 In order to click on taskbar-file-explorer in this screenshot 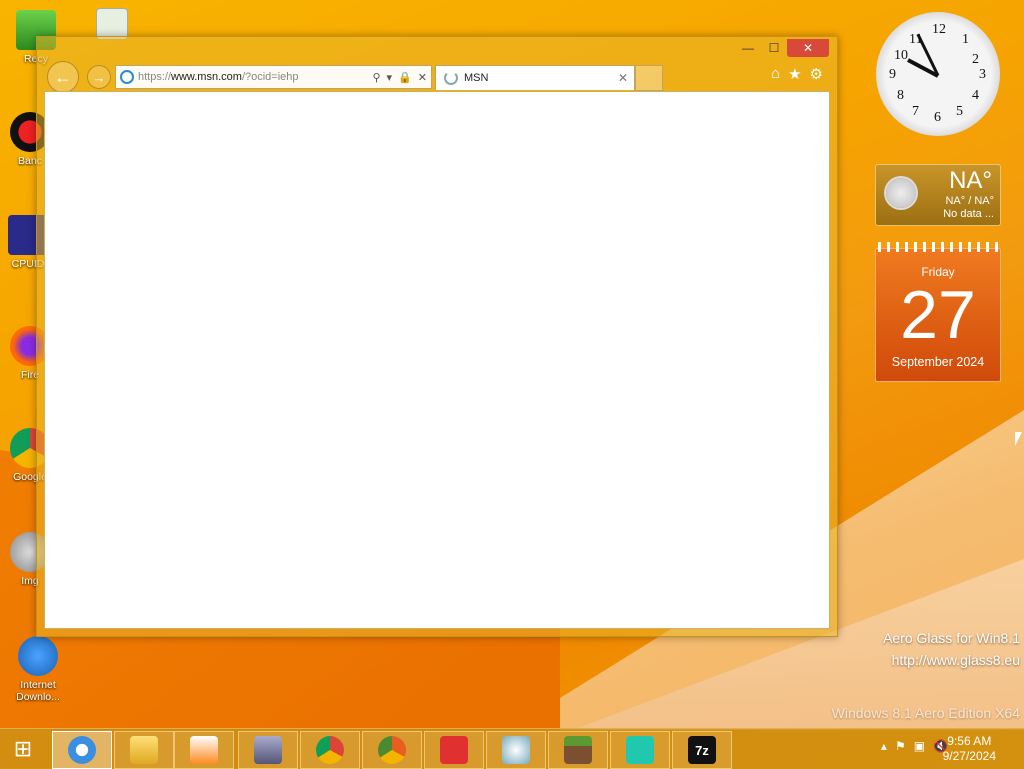, I will do `click(144, 750)`.